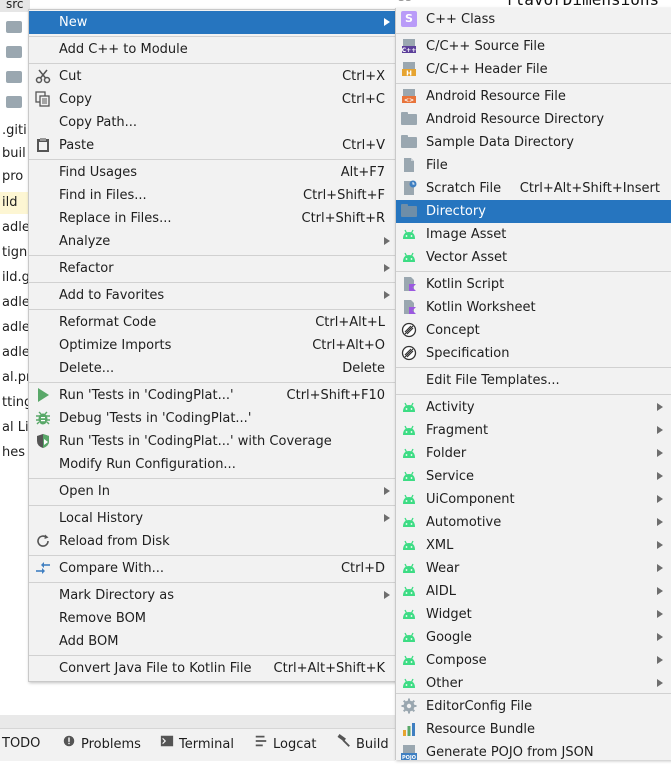 This screenshot has height=764, width=671. I want to click on menu-item-reload-from-disk: Reload from Disk, so click(212, 541).